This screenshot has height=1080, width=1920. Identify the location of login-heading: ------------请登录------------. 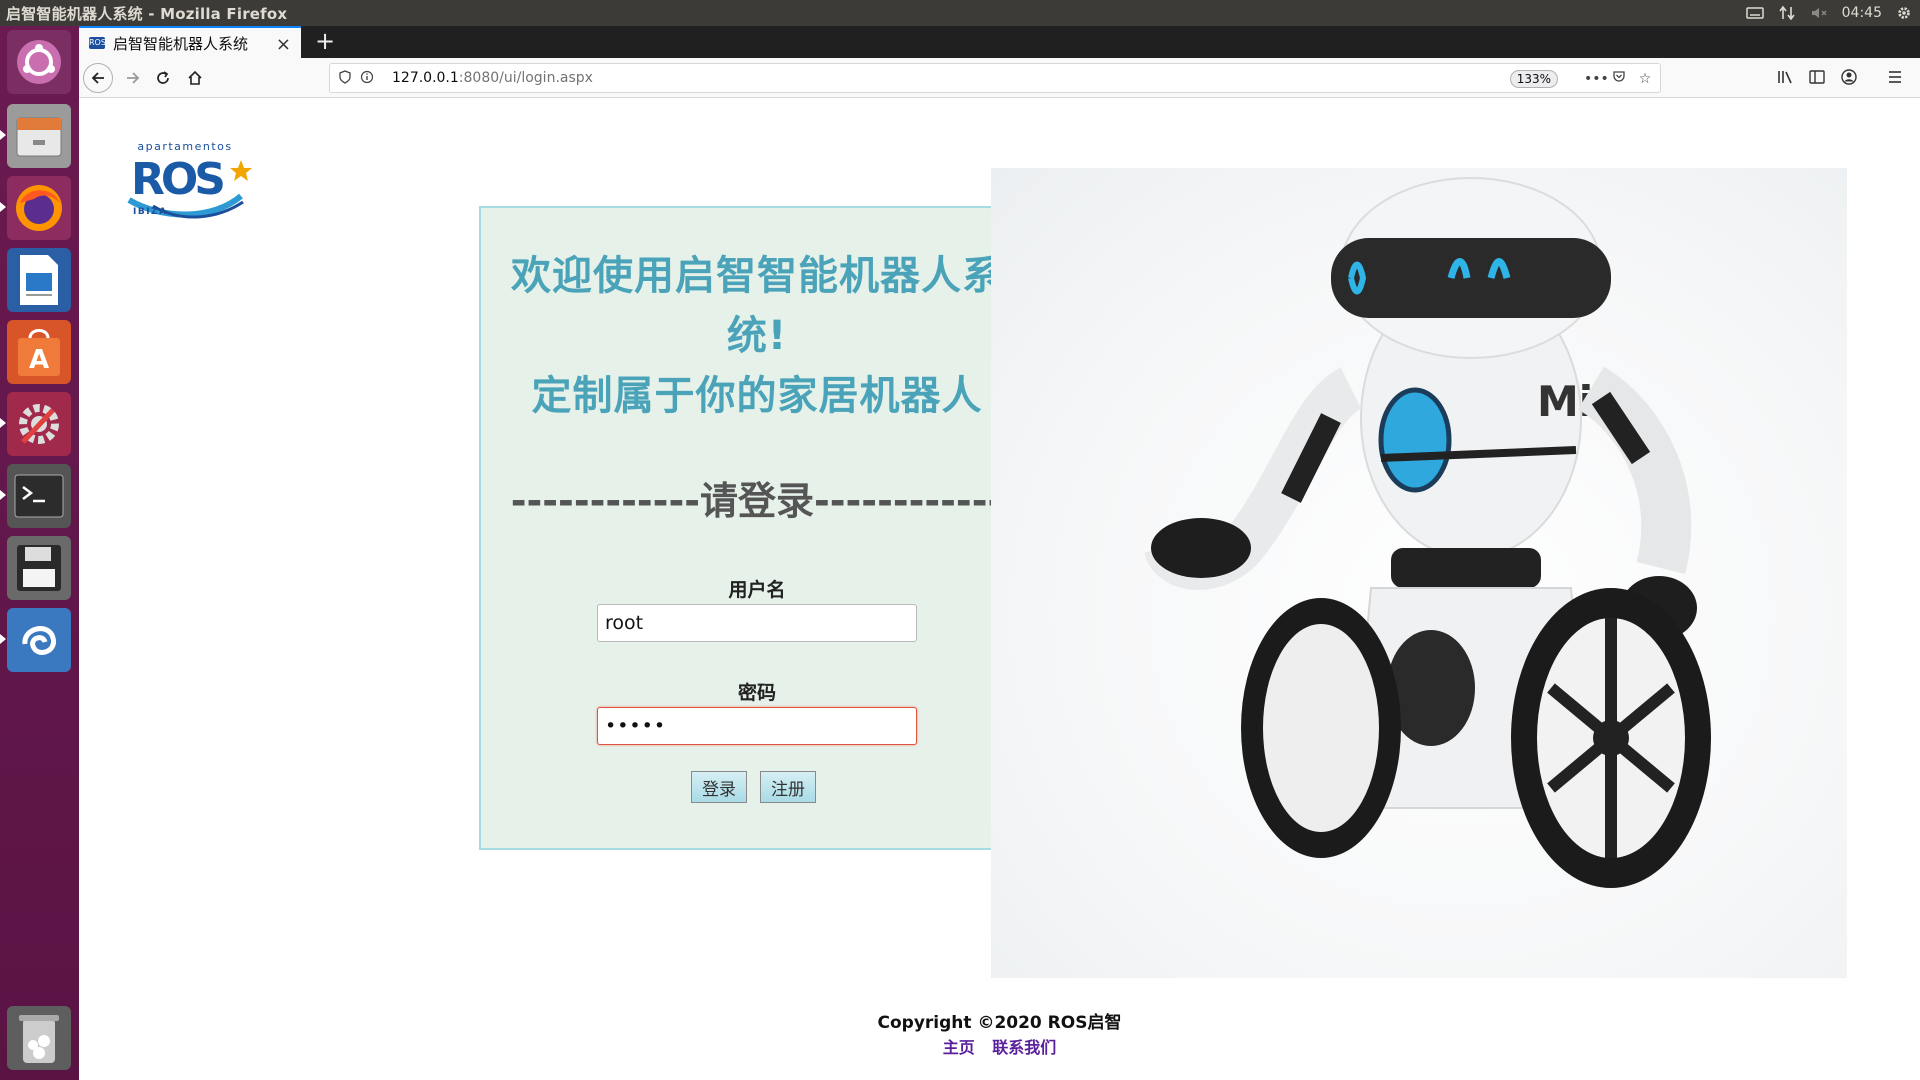
(757, 501).